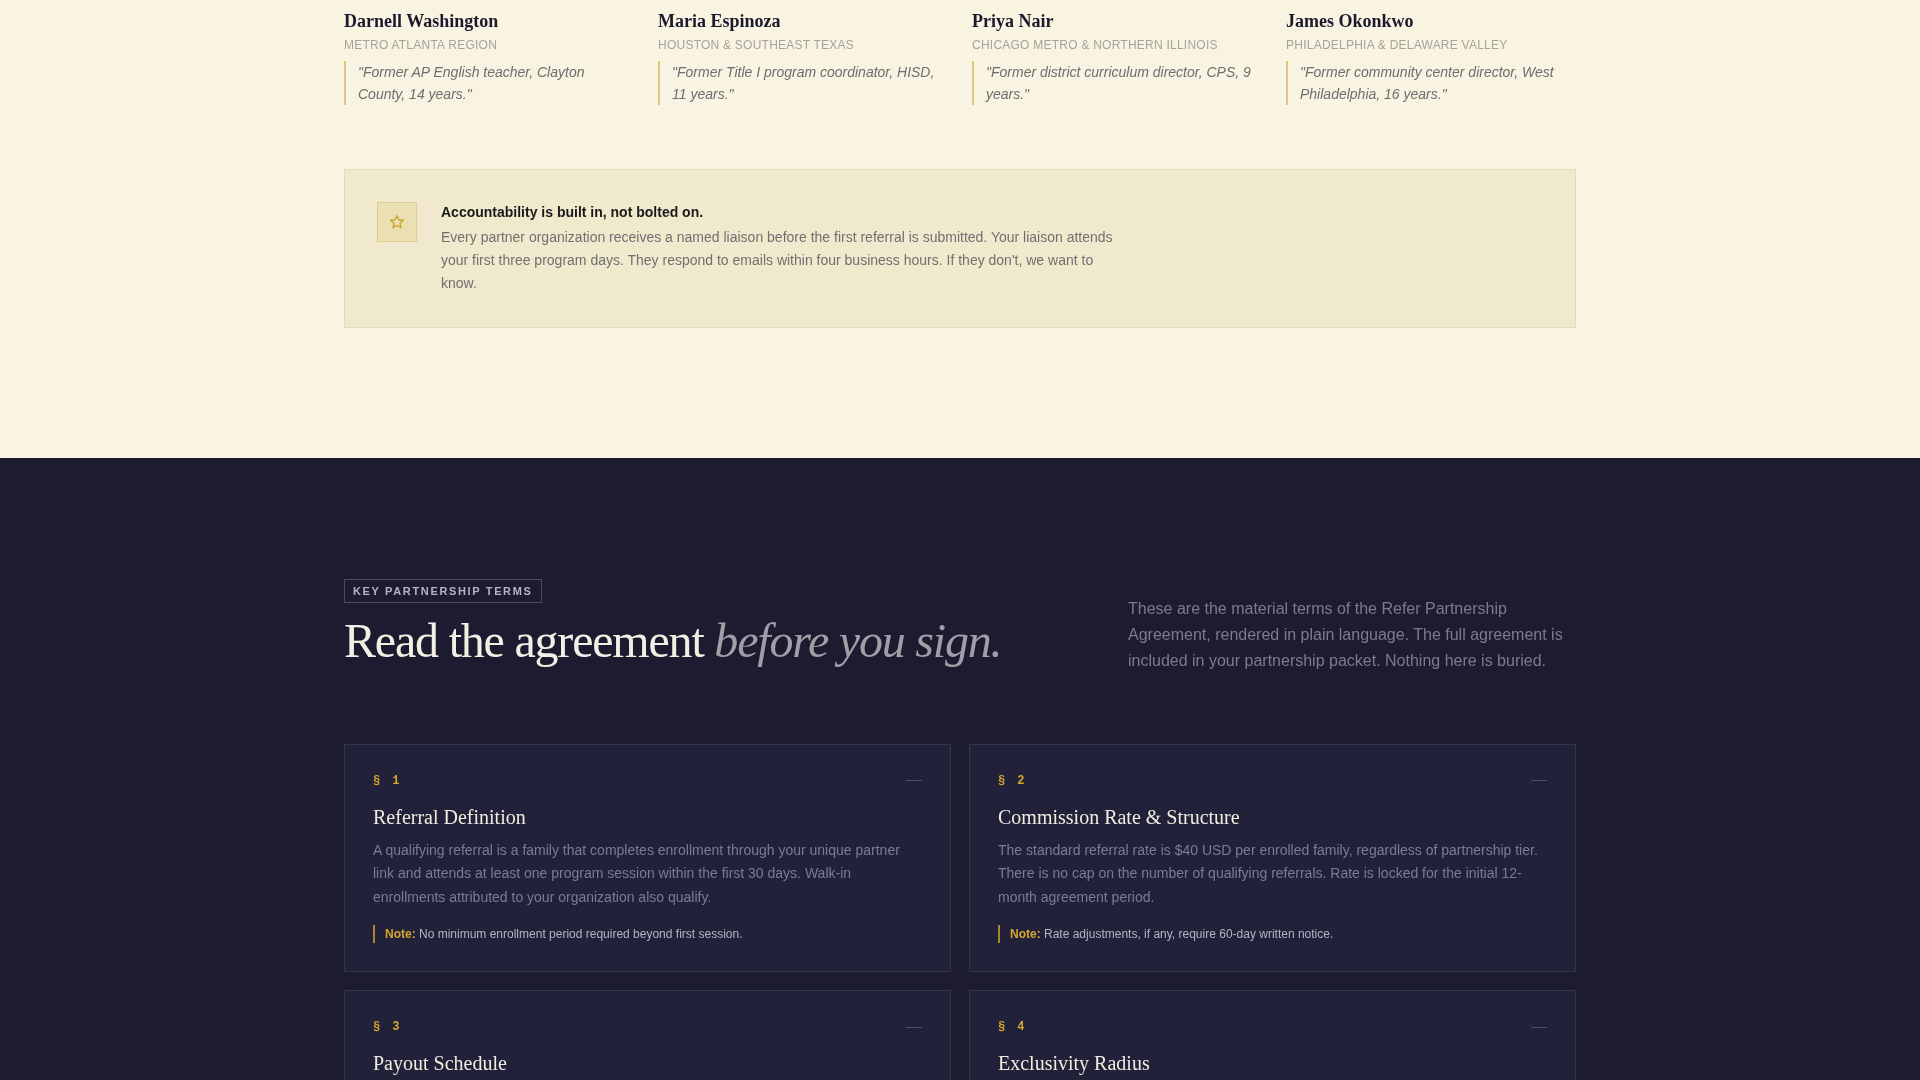  I want to click on term-title: Commission Rate & Structure, so click(1119, 817).